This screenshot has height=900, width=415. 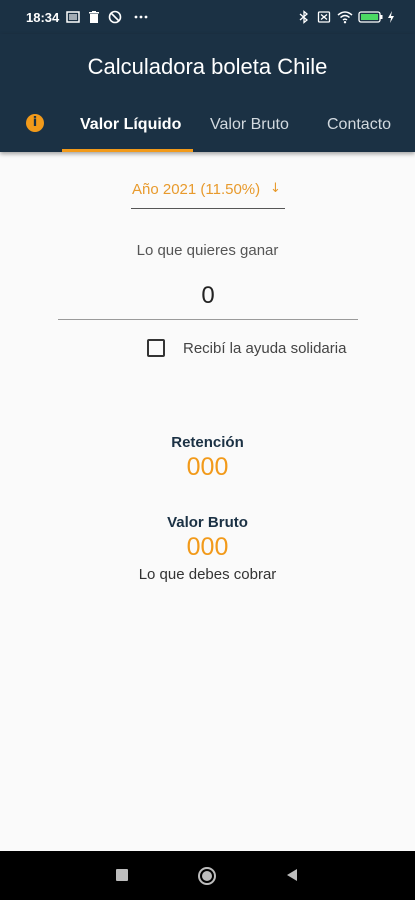 I want to click on wifi-icon, so click(x=345, y=17).